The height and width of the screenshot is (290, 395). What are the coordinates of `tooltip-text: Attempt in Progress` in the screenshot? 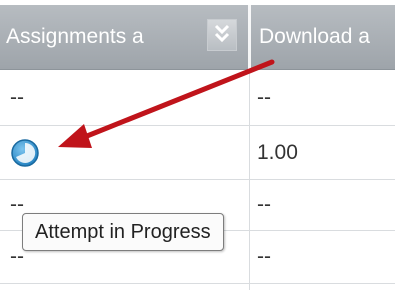 It's located at (123, 231).